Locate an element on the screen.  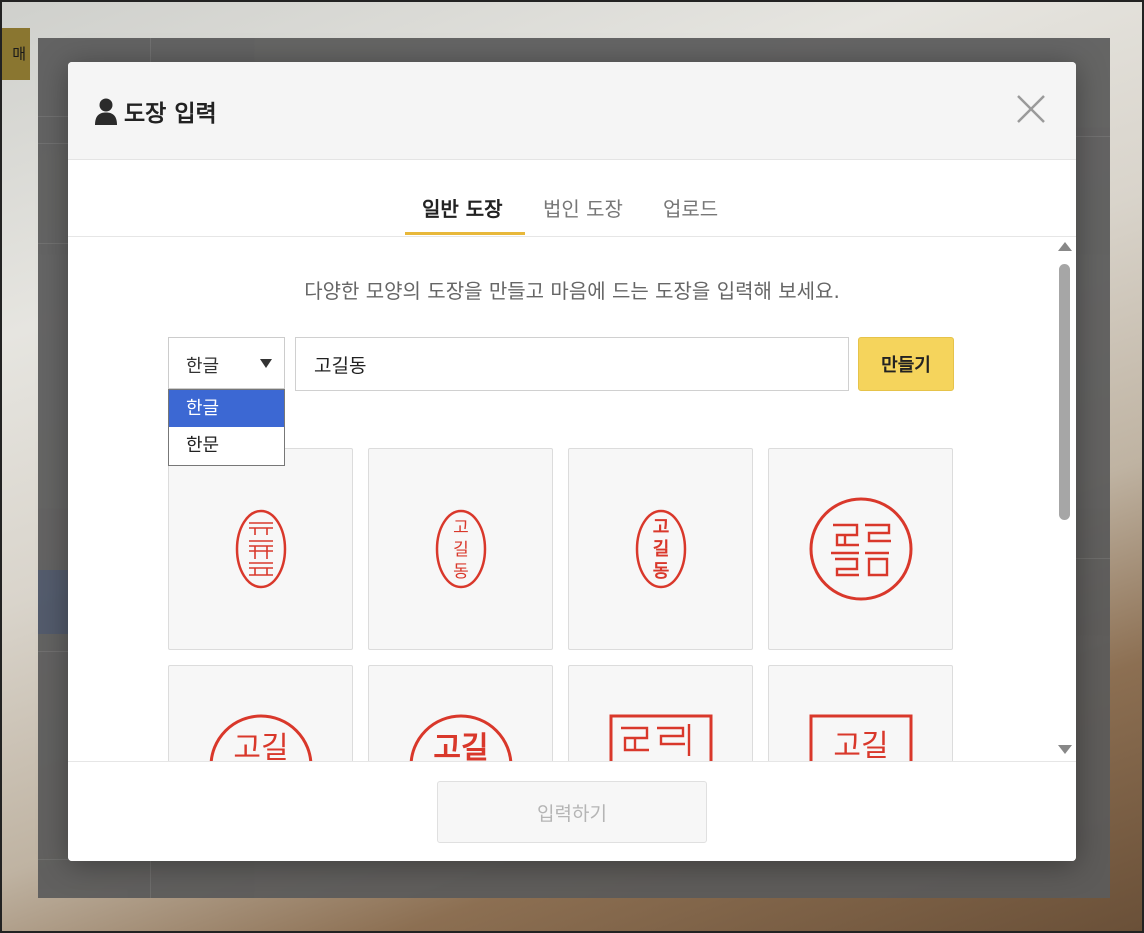
stamp-option-circle-bold: 고길 is located at coordinates (460, 713).